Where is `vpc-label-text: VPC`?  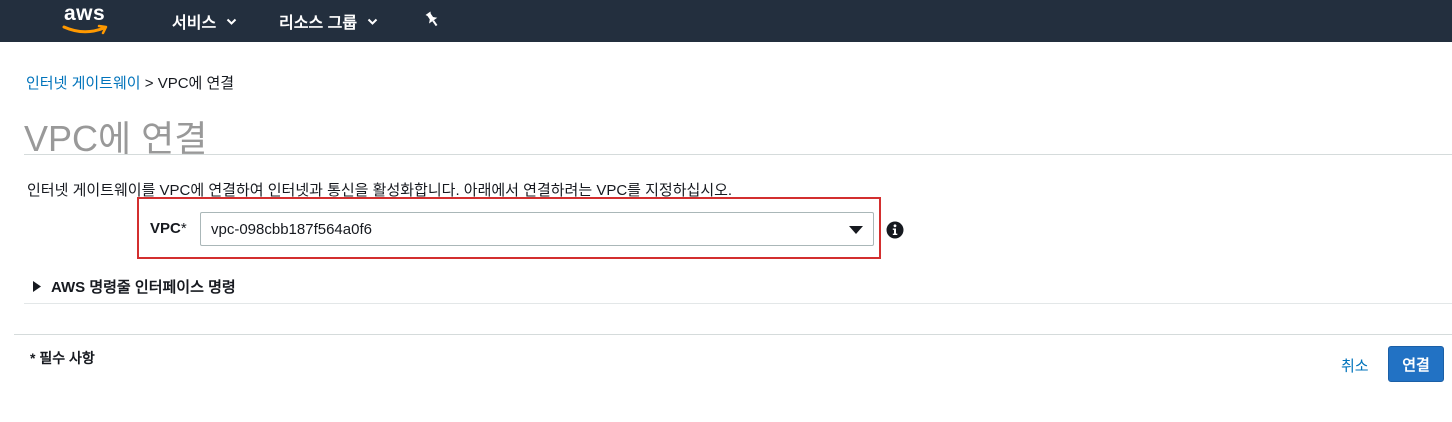 vpc-label-text: VPC is located at coordinates (165, 228).